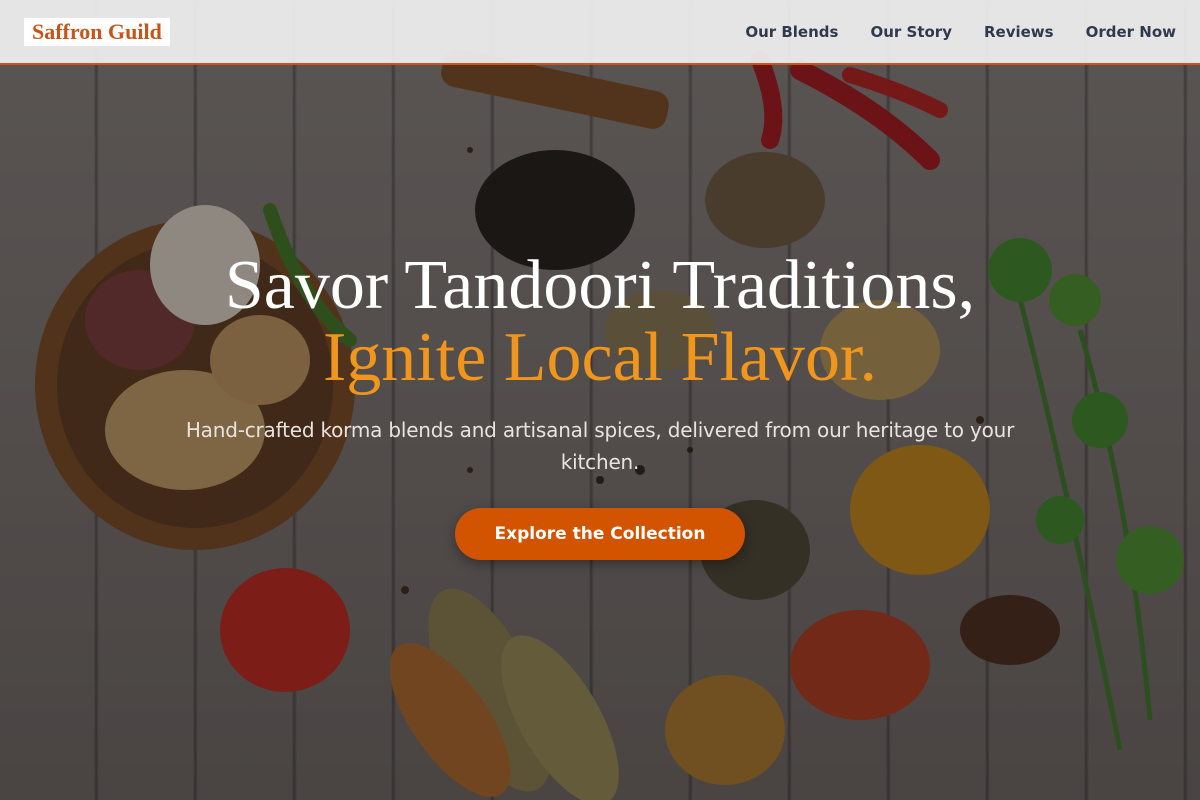  What do you see at coordinates (97, 31) in the screenshot?
I see `brand-logo: Saffron Guild` at bounding box center [97, 31].